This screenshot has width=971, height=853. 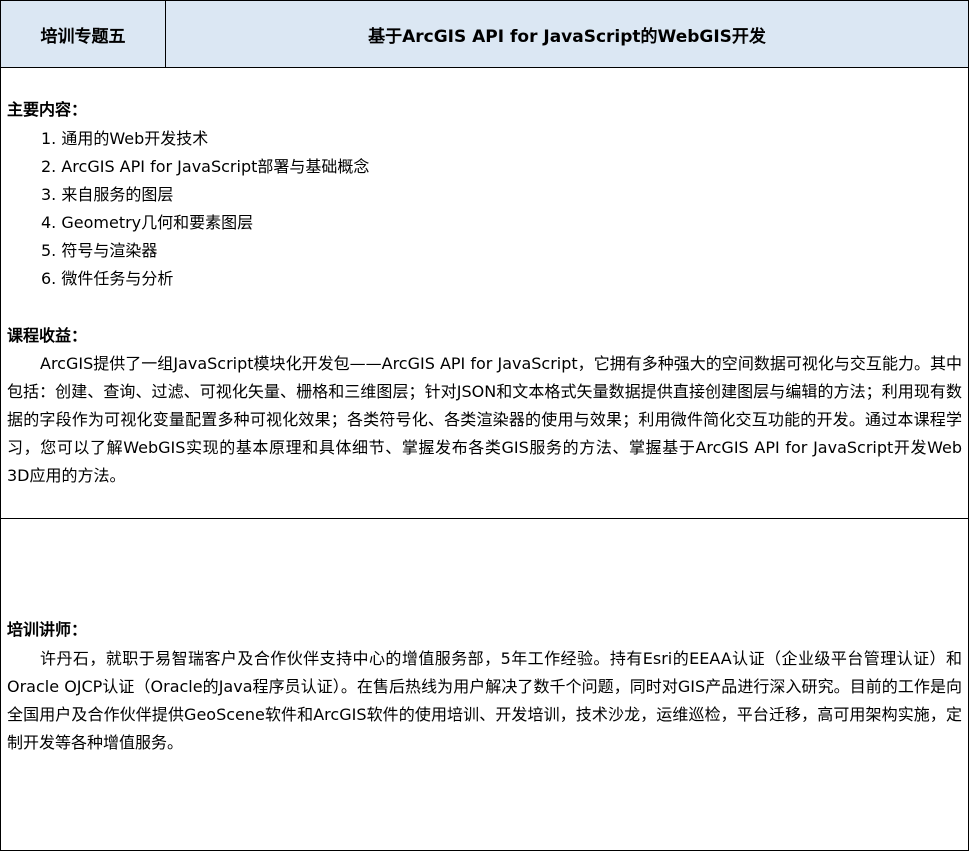 I want to click on instructor-label: 培训讲师：, so click(x=47, y=629).